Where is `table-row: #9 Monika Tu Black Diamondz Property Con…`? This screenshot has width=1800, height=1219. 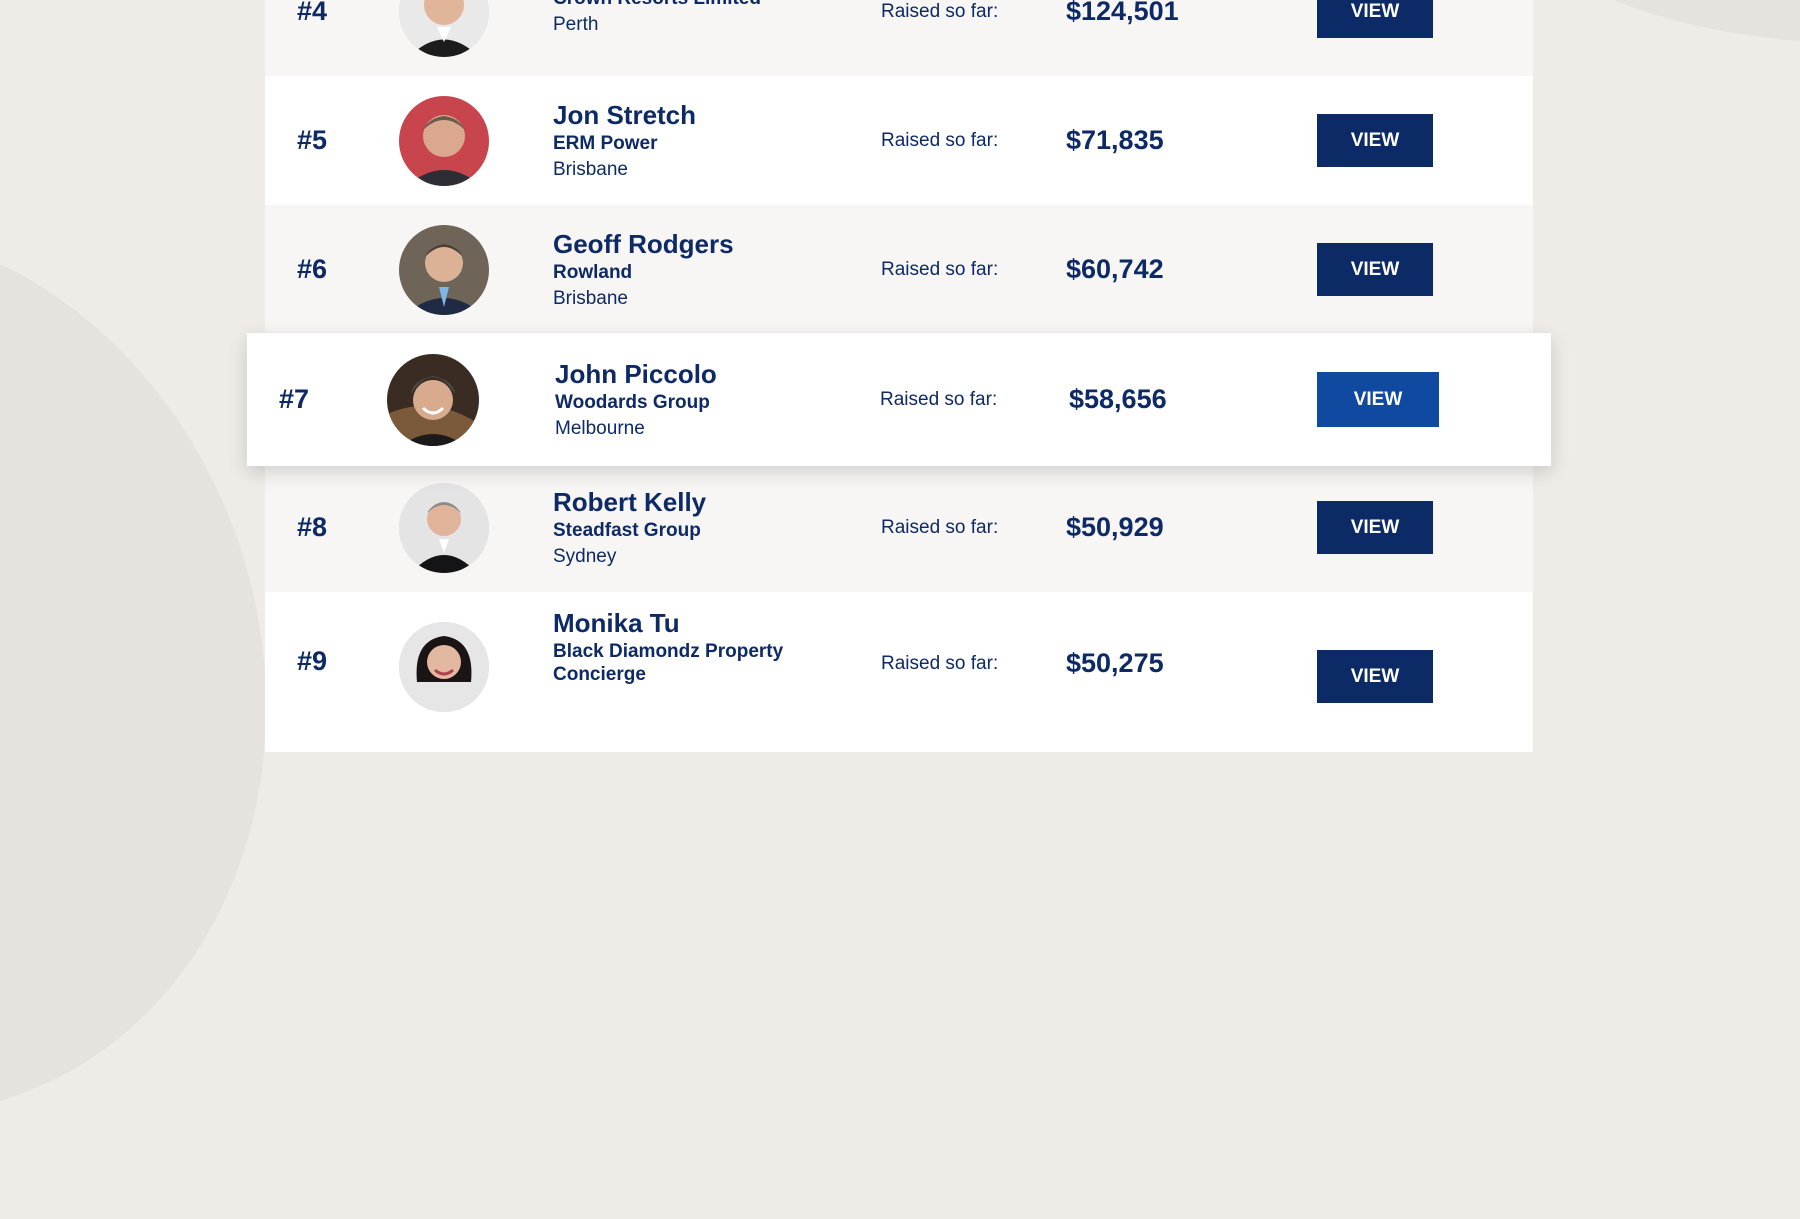 table-row: #9 Monika Tu Black Diamondz Property Con… is located at coordinates (899, 672).